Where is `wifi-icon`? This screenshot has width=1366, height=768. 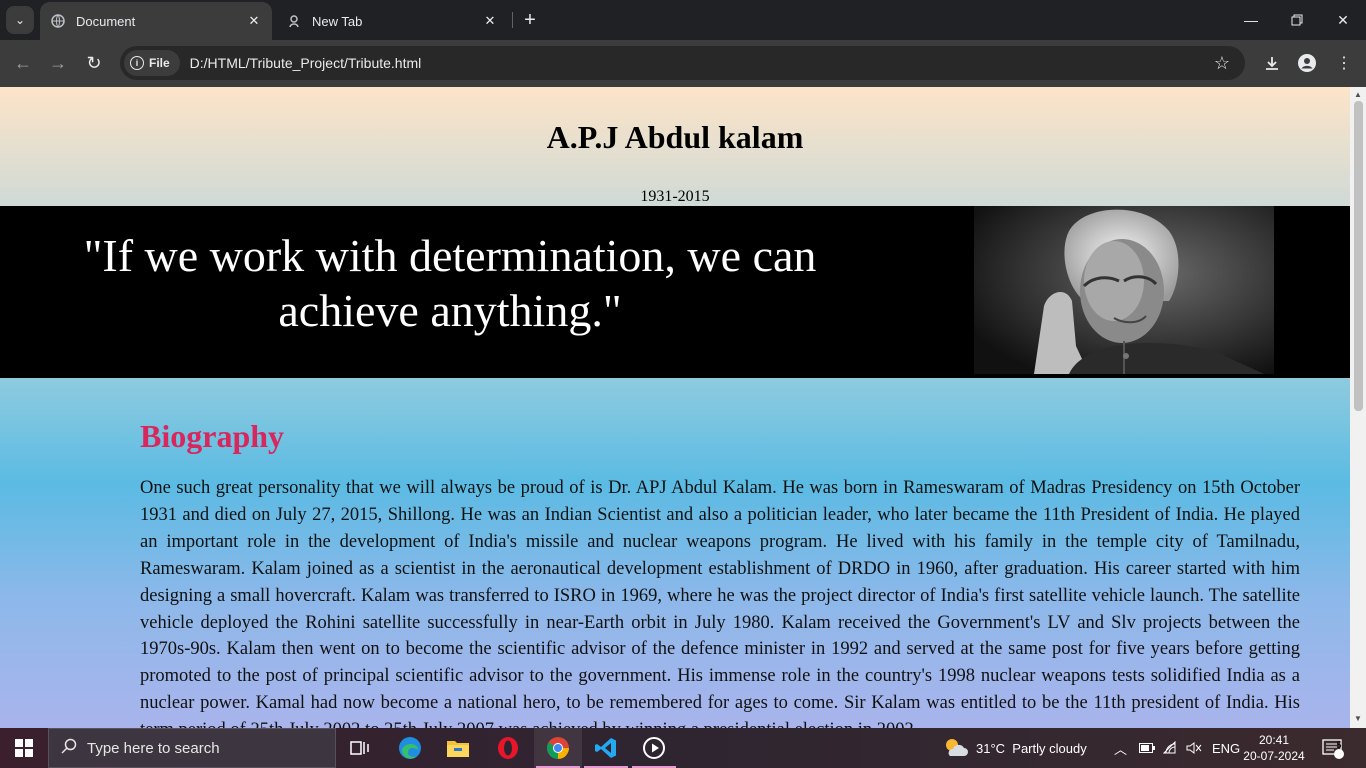 wifi-icon is located at coordinates (1171, 748).